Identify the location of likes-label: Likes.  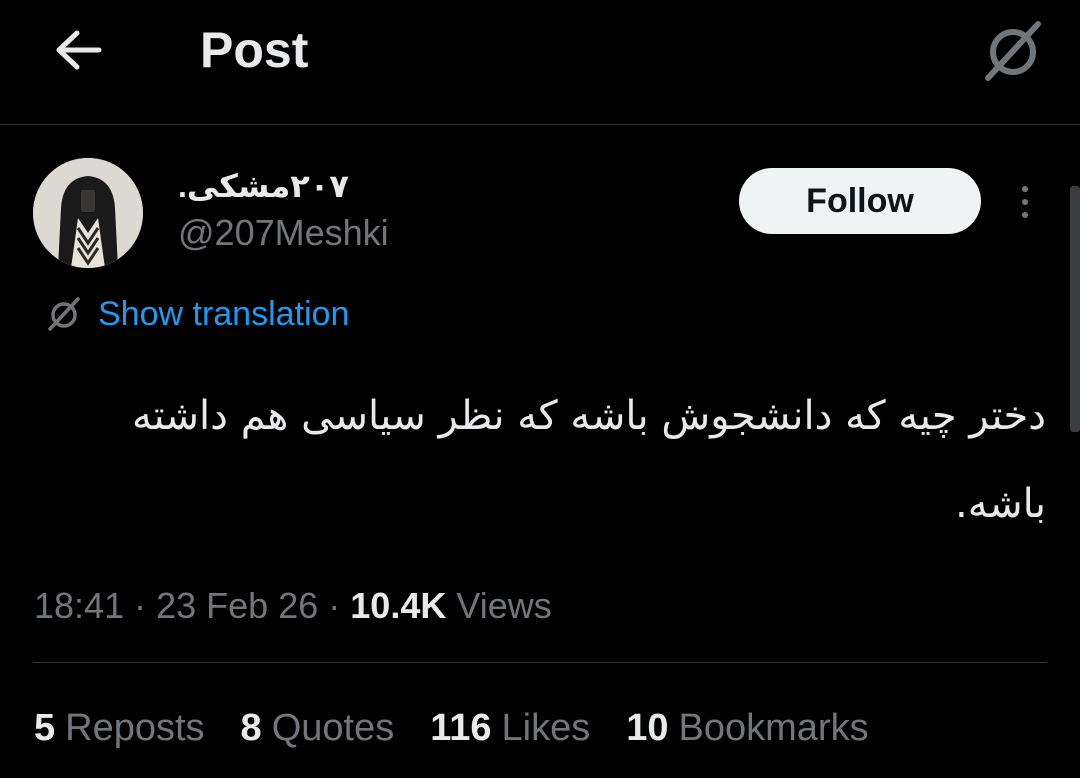
(546, 728).